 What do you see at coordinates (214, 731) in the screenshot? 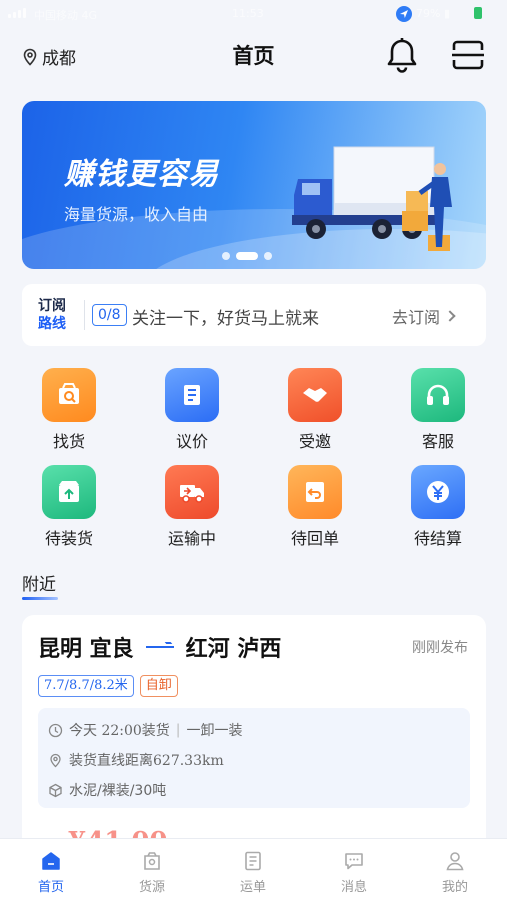
I see `load-type: 一卸一装` at bounding box center [214, 731].